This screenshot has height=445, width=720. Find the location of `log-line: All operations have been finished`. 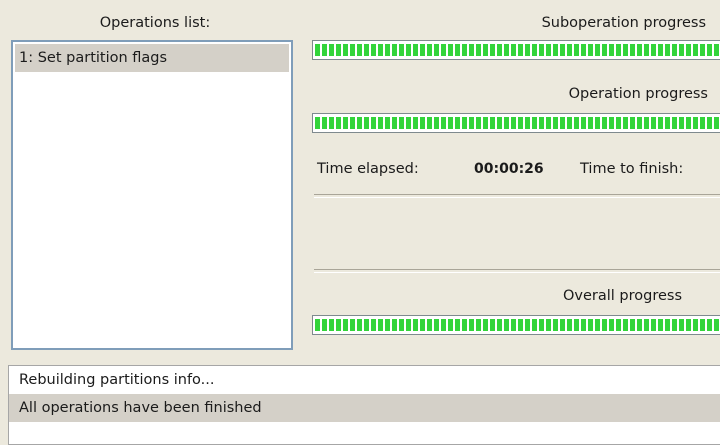

log-line: All operations have been finished is located at coordinates (364, 408).